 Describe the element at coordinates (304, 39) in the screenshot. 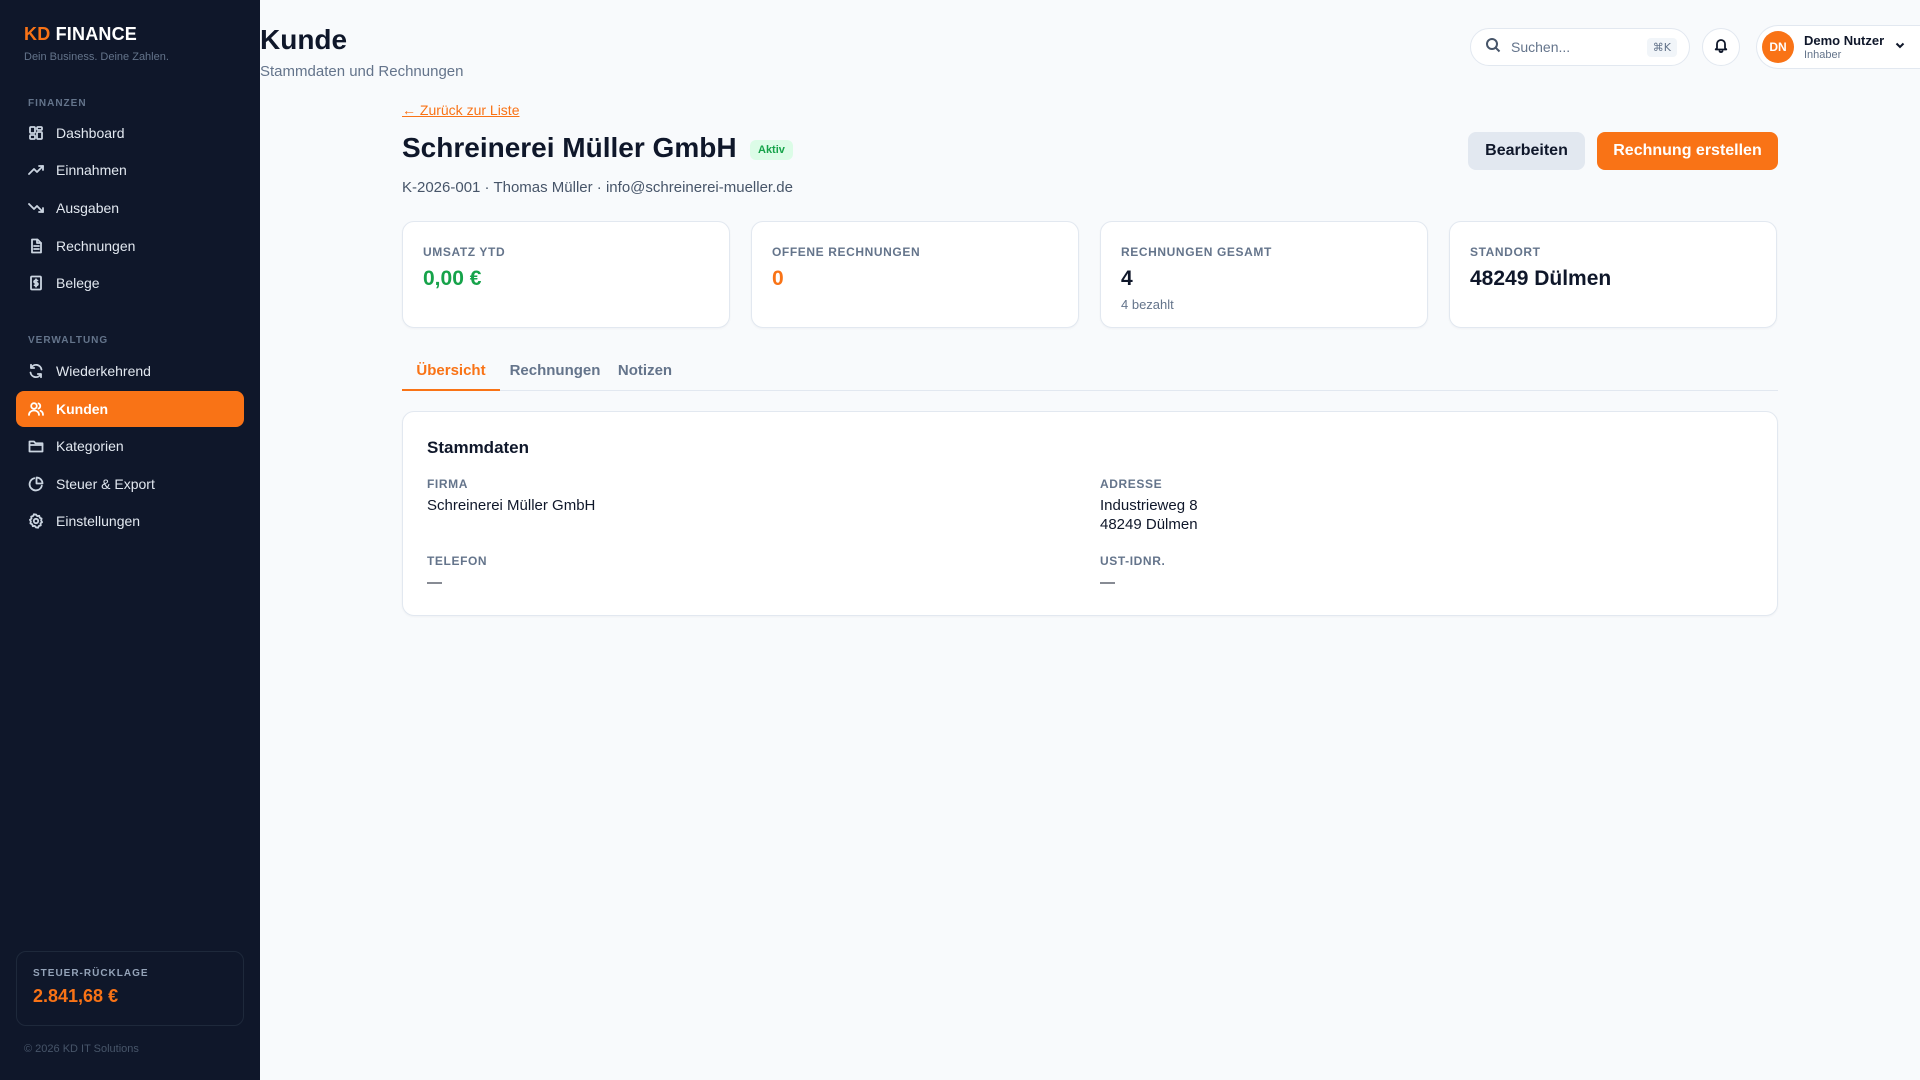

I see `page-title: Kunde` at that location.